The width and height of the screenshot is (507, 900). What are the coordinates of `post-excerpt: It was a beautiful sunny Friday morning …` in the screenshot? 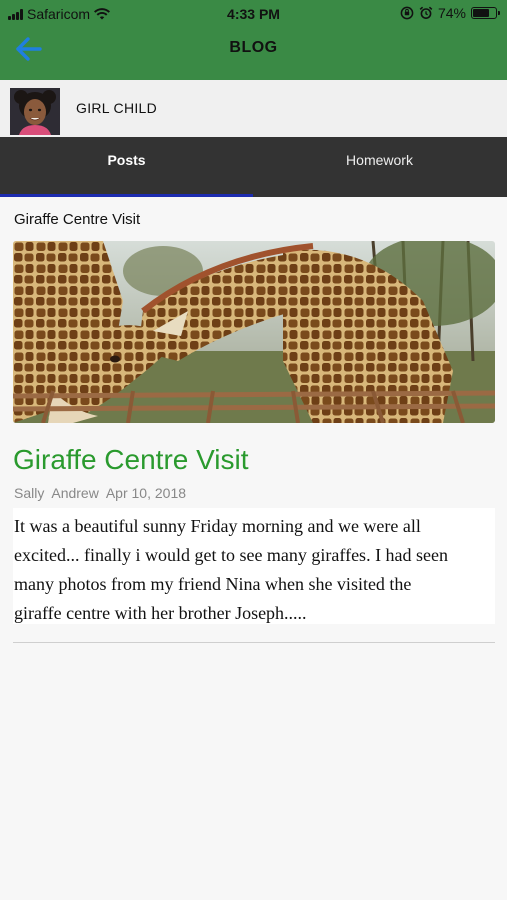 It's located at (254, 566).